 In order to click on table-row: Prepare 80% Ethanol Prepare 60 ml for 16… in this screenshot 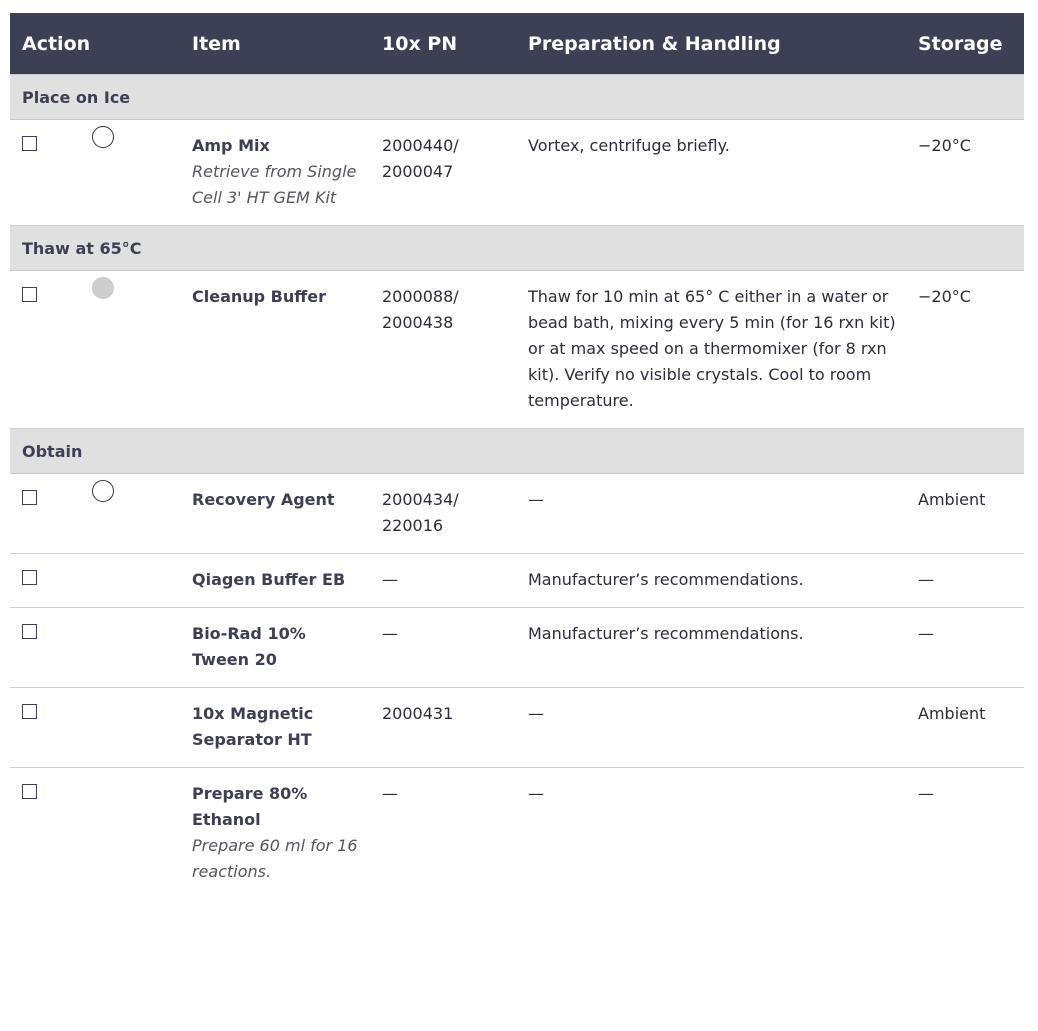, I will do `click(517, 834)`.